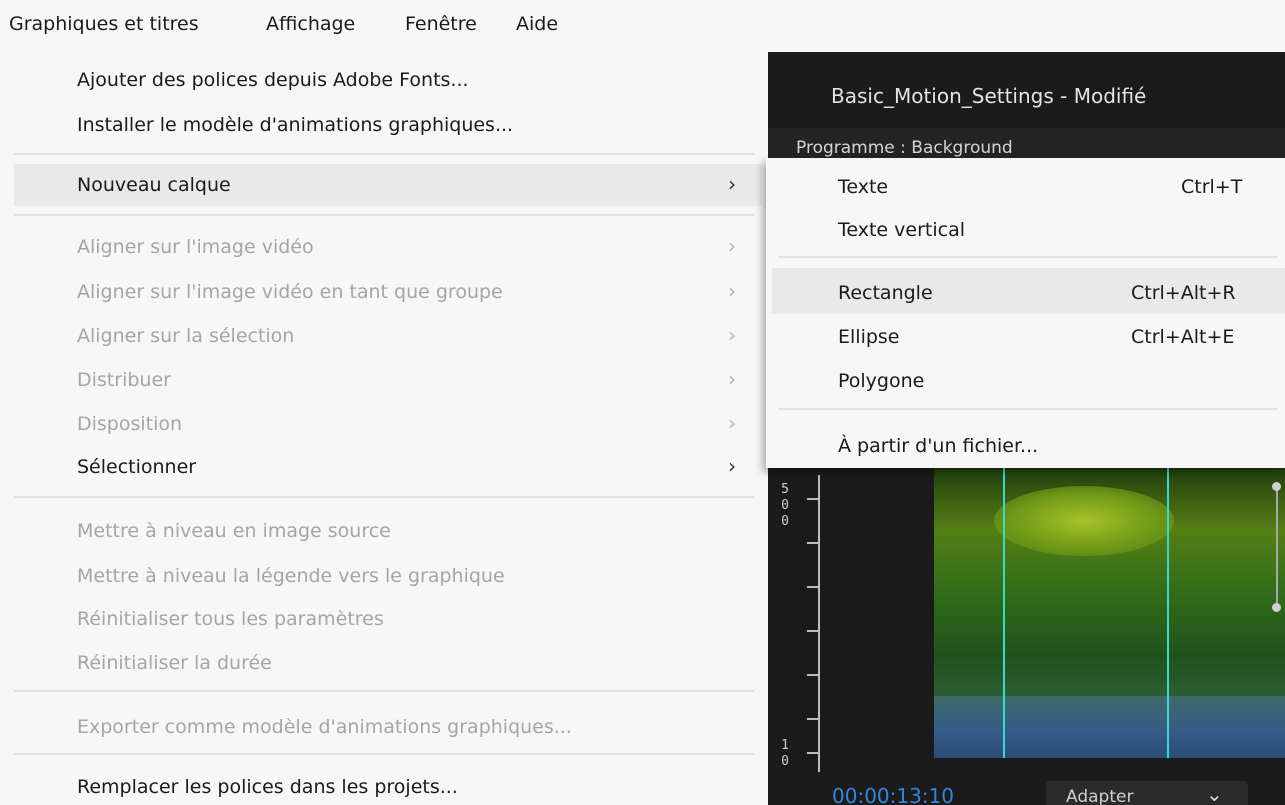  Describe the element at coordinates (885, 293) in the screenshot. I see `submenu-item-rectangle: Rectangle` at that location.